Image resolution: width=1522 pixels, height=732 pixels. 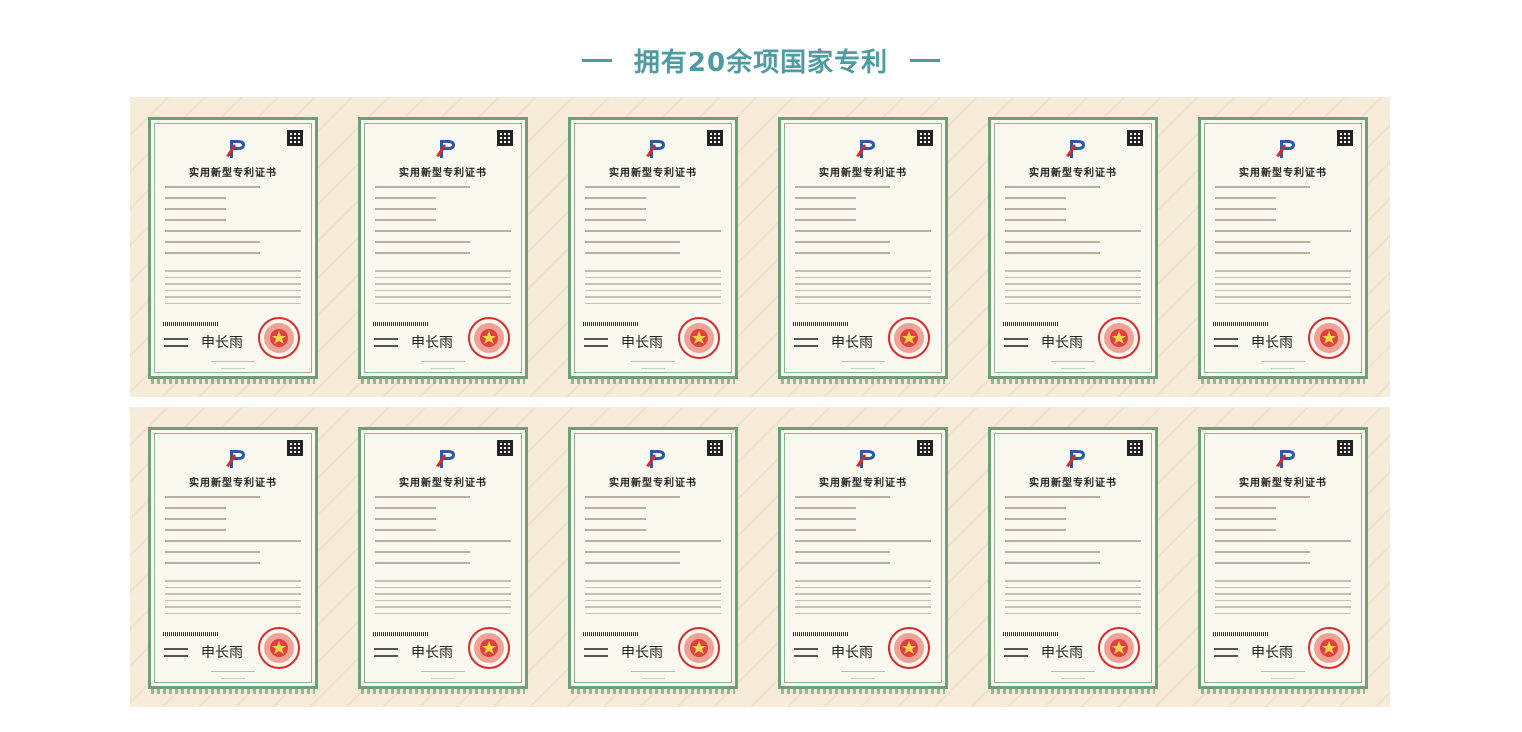 I want to click on page-title: 拥有20余项国家专利, so click(x=761, y=63).